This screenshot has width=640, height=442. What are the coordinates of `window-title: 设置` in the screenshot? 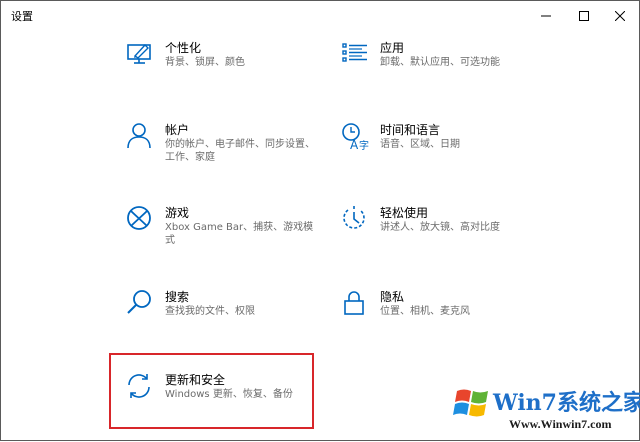 It's located at (22, 16).